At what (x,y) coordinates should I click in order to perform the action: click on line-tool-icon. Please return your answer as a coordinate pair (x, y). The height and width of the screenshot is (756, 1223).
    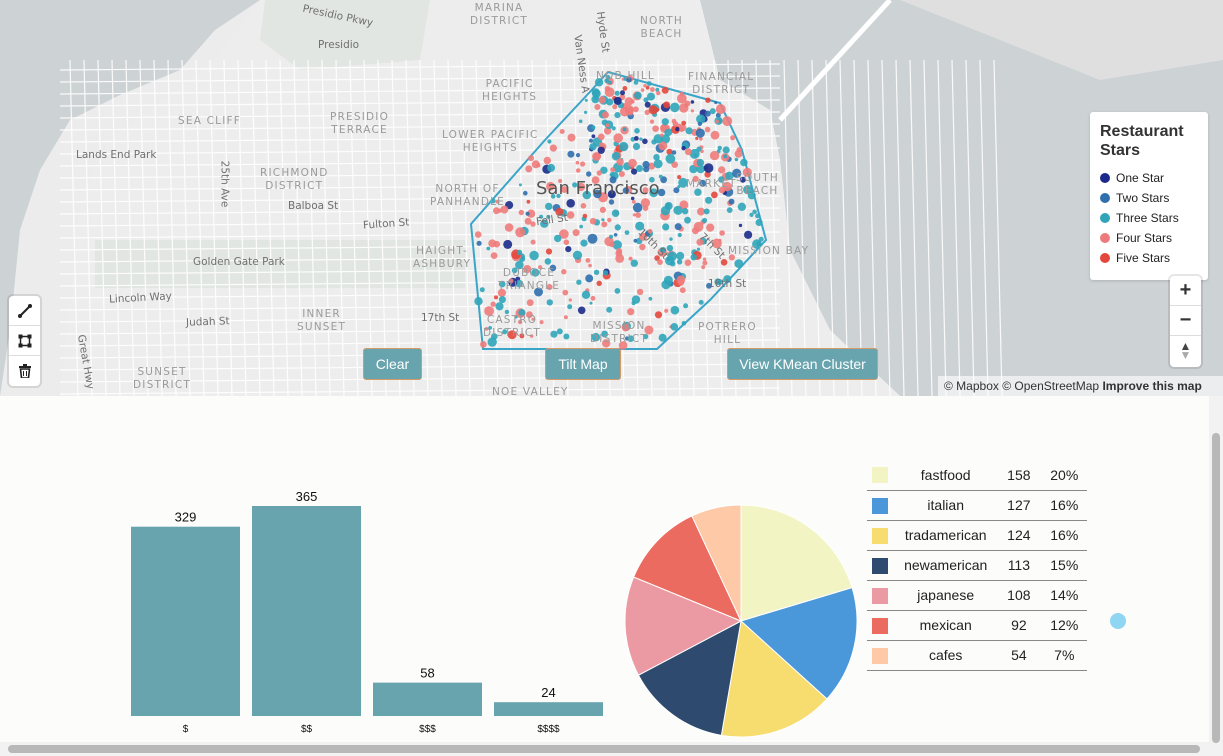
    Looking at the image, I should click on (24, 311).